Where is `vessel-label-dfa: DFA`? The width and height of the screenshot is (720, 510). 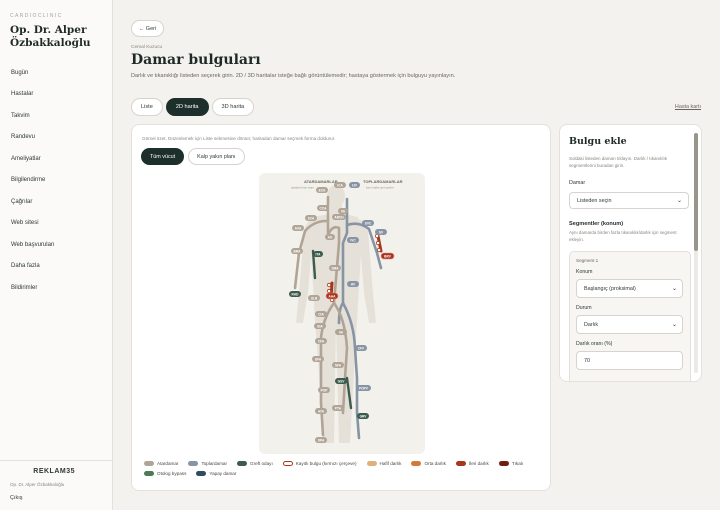
vessel-label-dfa: DFA is located at coordinates (318, 359).